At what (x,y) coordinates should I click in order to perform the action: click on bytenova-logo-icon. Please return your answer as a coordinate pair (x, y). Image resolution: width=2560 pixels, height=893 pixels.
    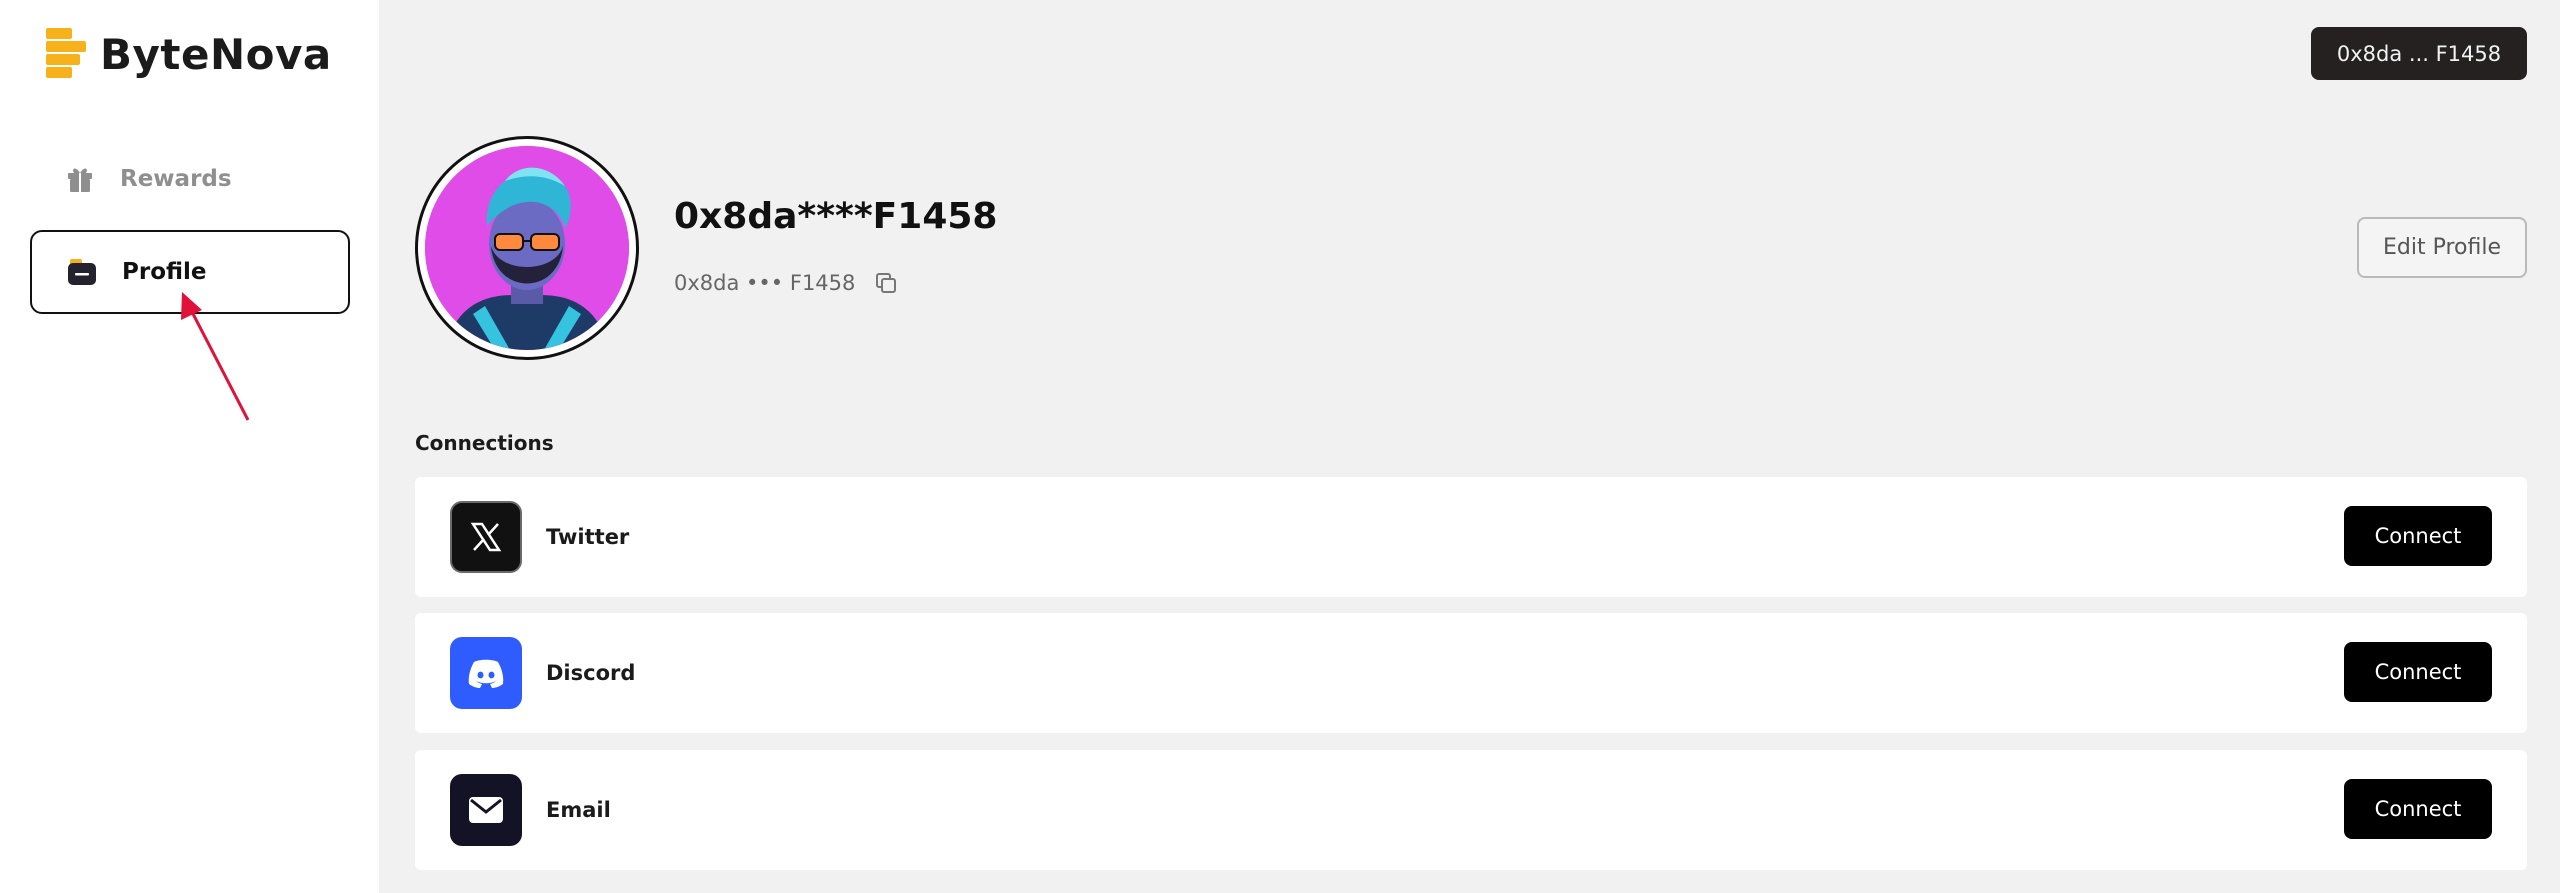
    Looking at the image, I should click on (66, 54).